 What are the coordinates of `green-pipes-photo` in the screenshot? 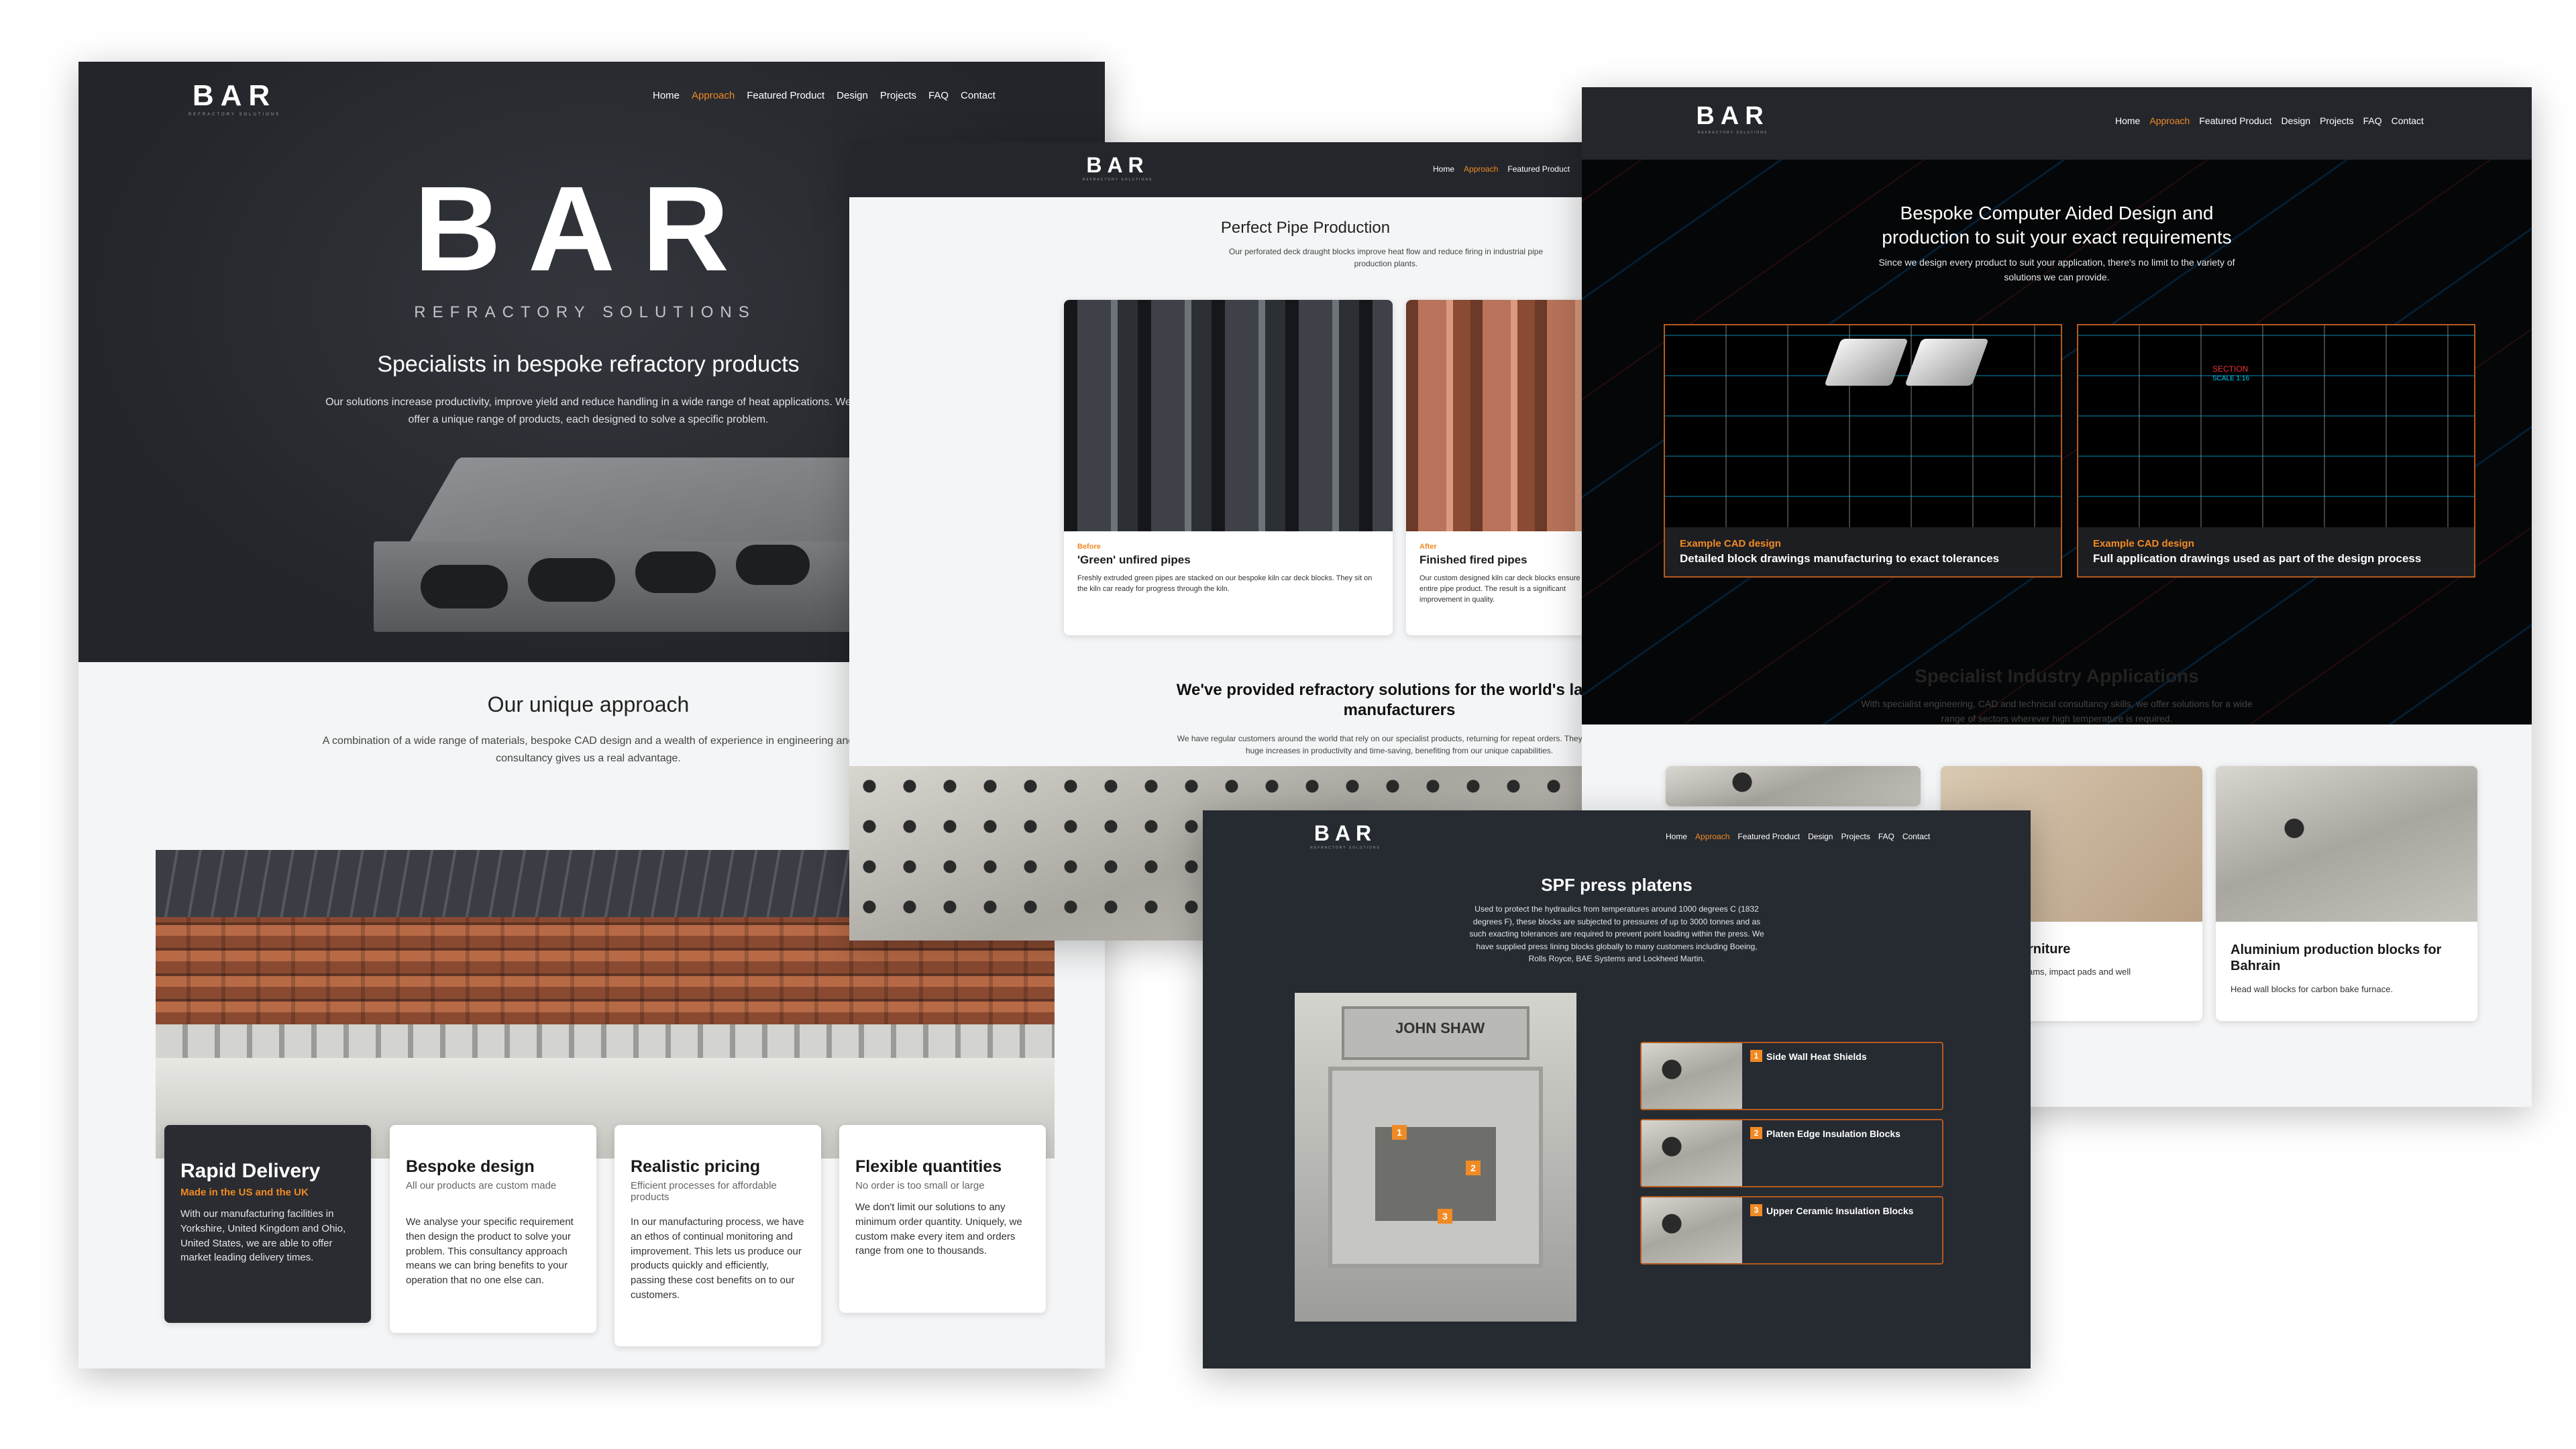 It's located at (1228, 415).